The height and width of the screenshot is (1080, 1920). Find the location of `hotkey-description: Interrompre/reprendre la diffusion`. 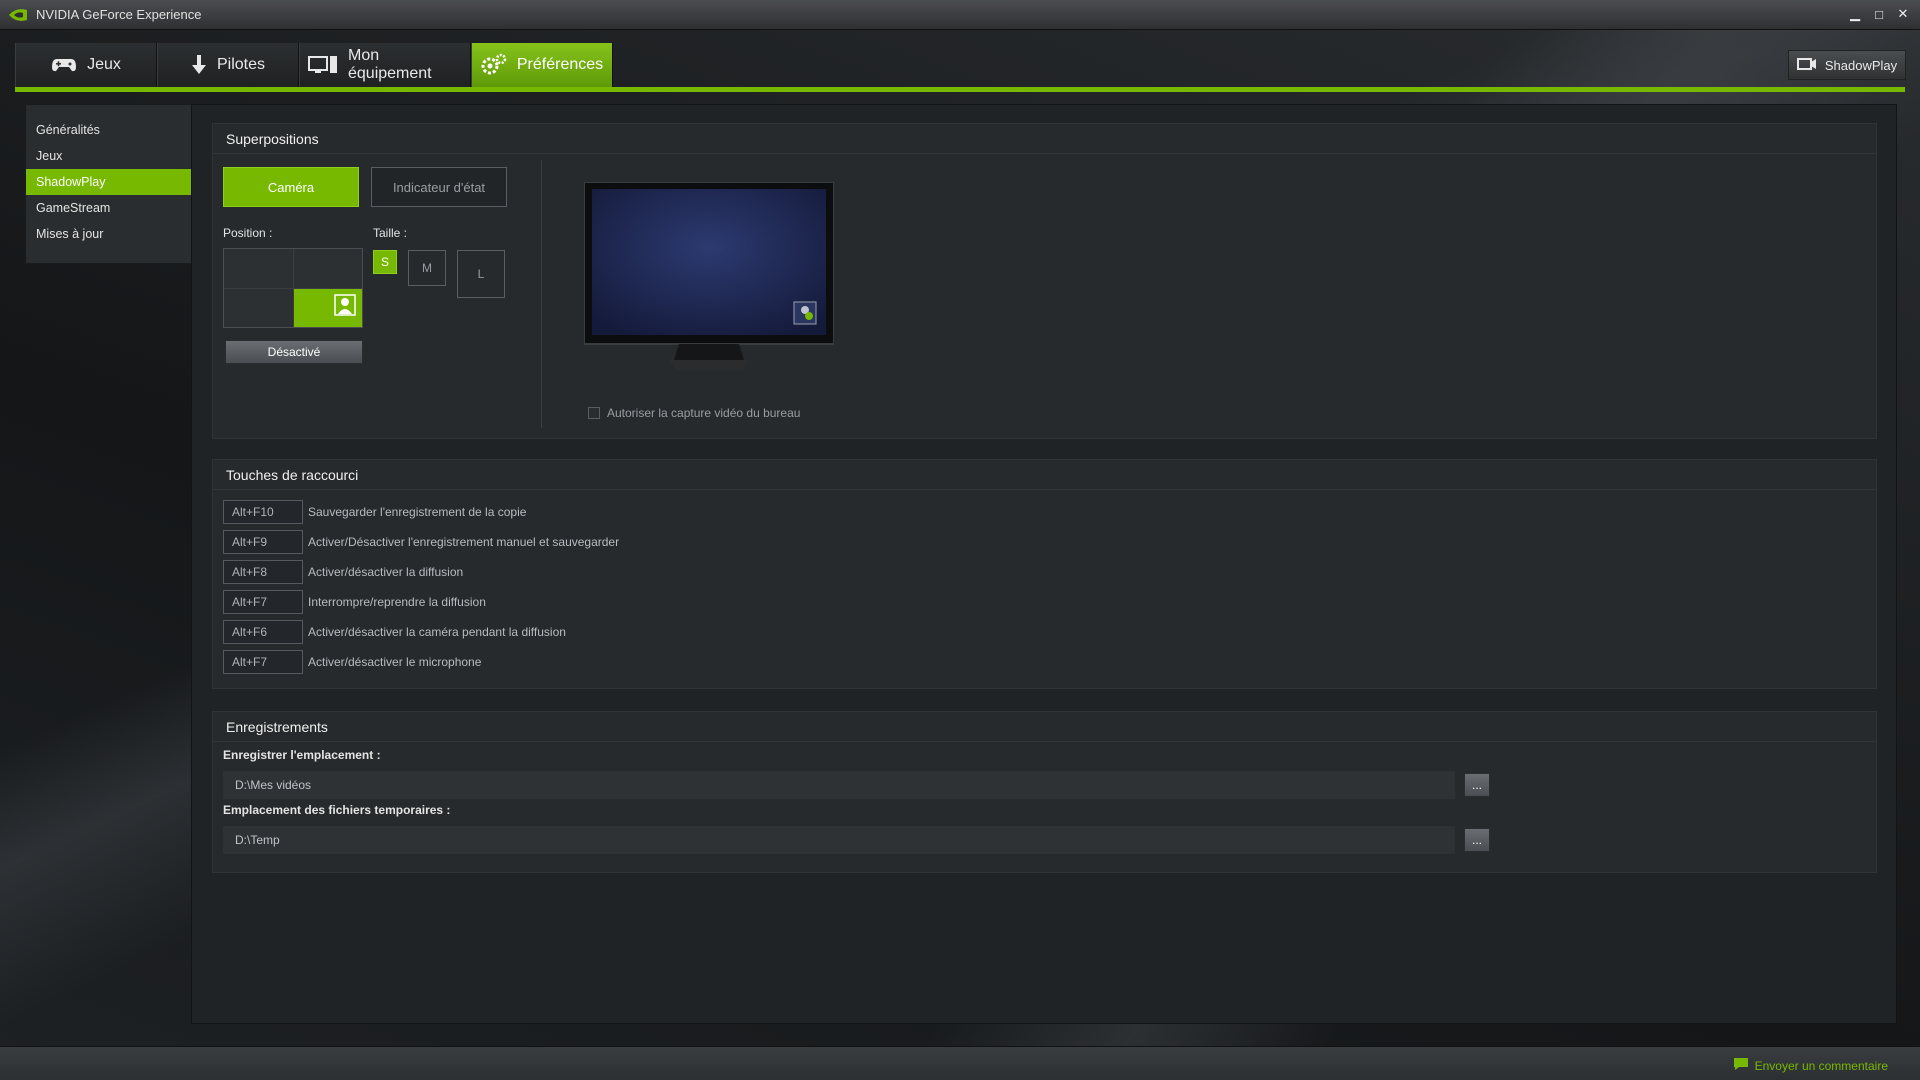

hotkey-description: Interrompre/reprendre la diffusion is located at coordinates (397, 602).